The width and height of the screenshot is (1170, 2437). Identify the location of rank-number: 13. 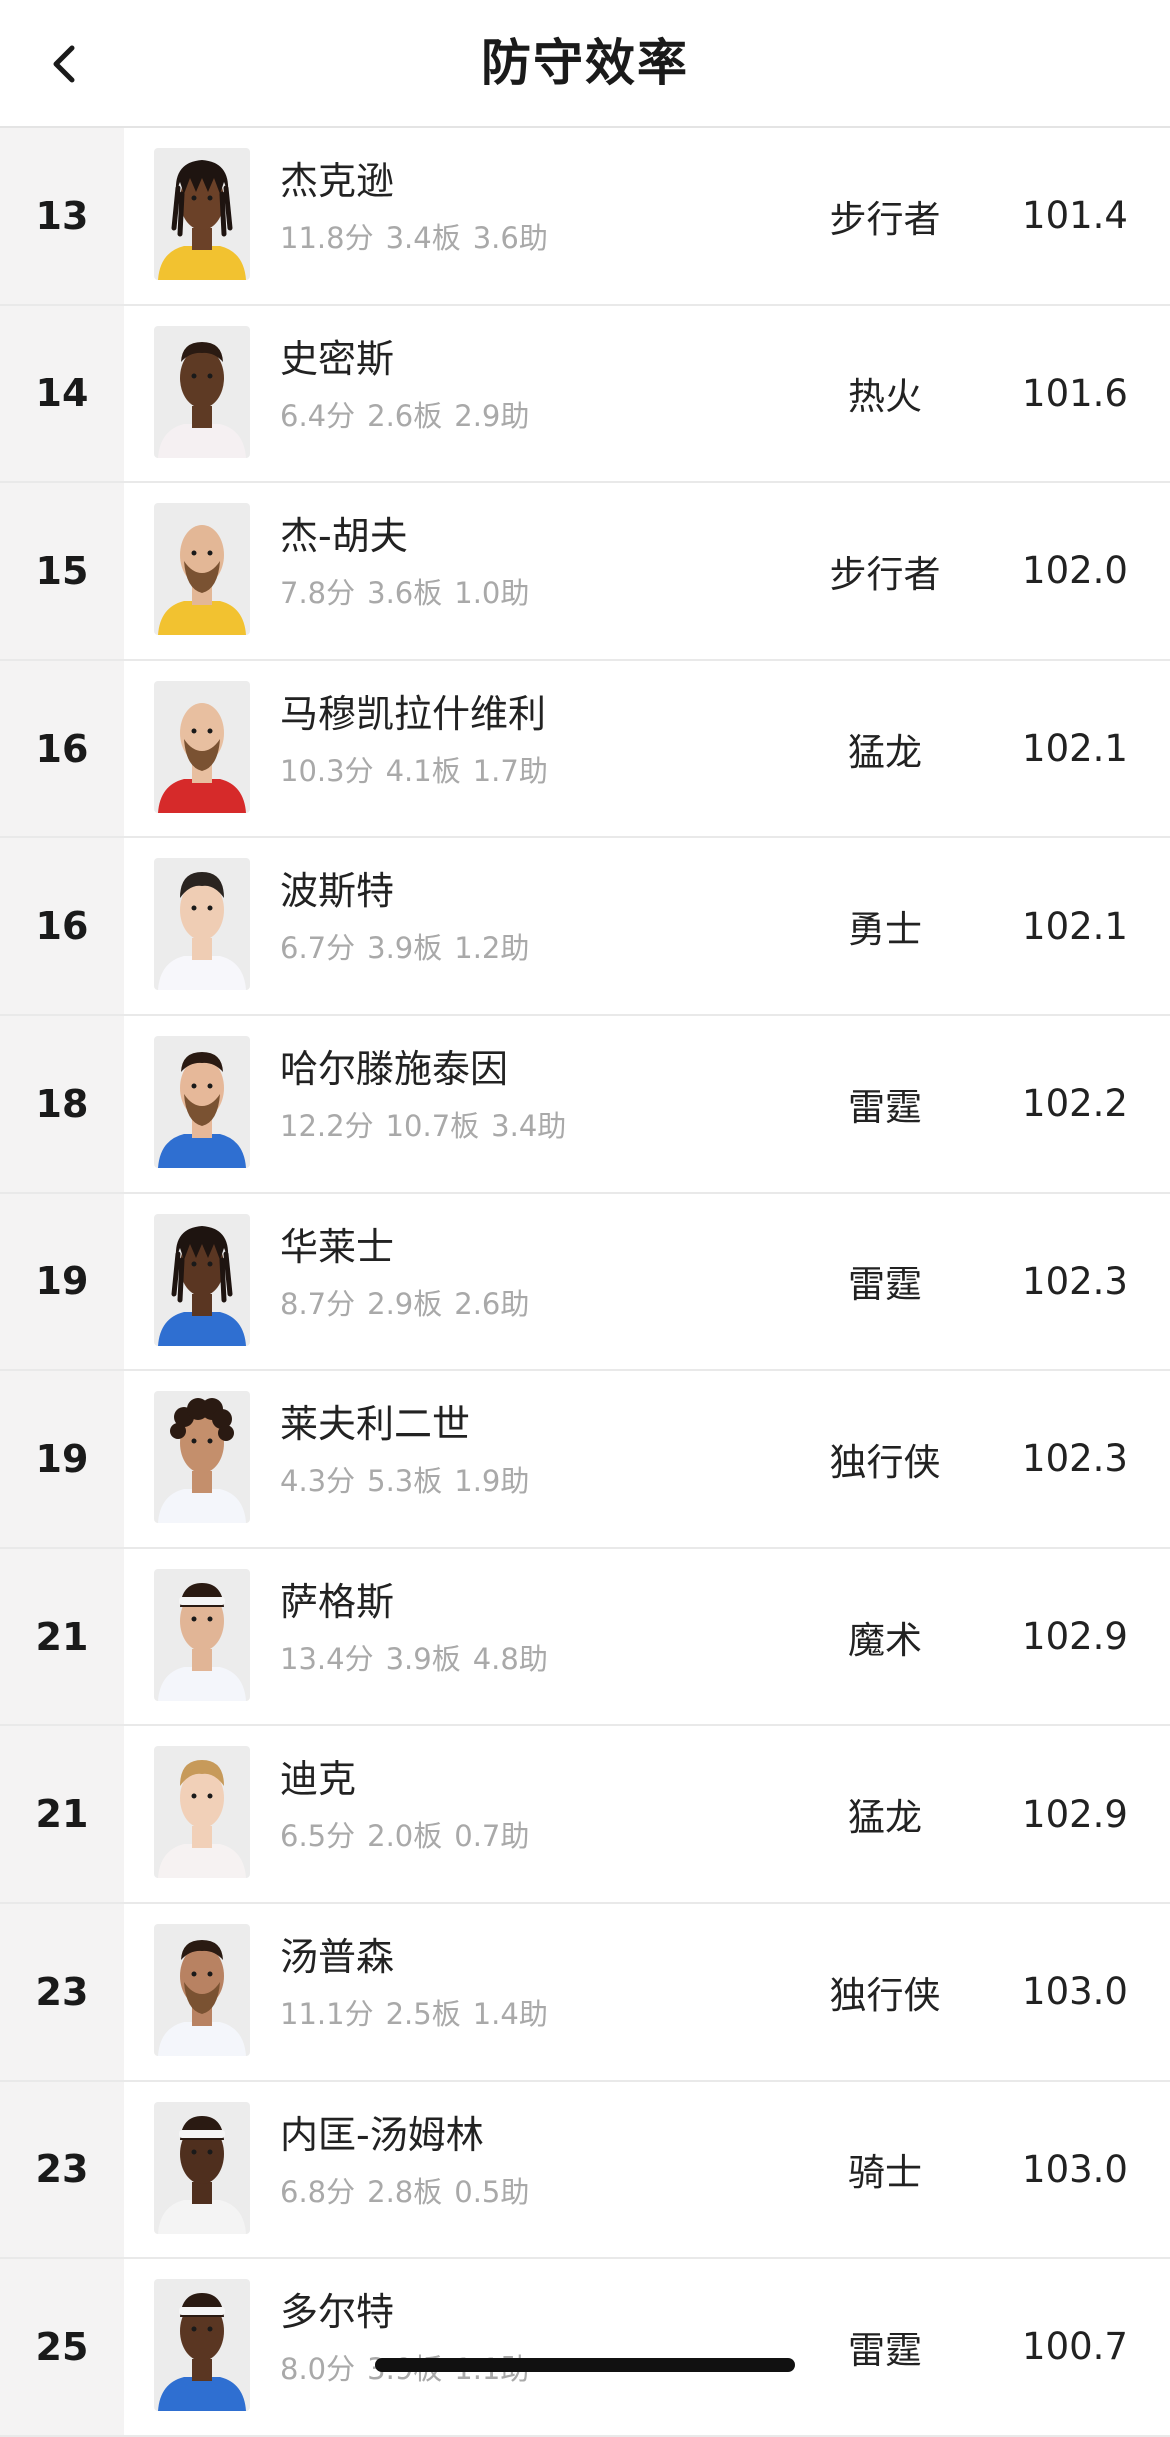
(62, 216).